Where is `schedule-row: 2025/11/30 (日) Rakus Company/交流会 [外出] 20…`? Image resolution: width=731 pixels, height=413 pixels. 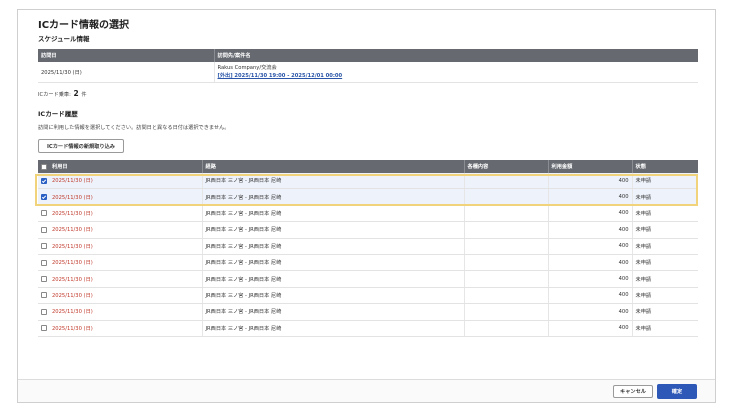 schedule-row: 2025/11/30 (日) Rakus Company/交流会 [外出] 20… is located at coordinates (368, 72).